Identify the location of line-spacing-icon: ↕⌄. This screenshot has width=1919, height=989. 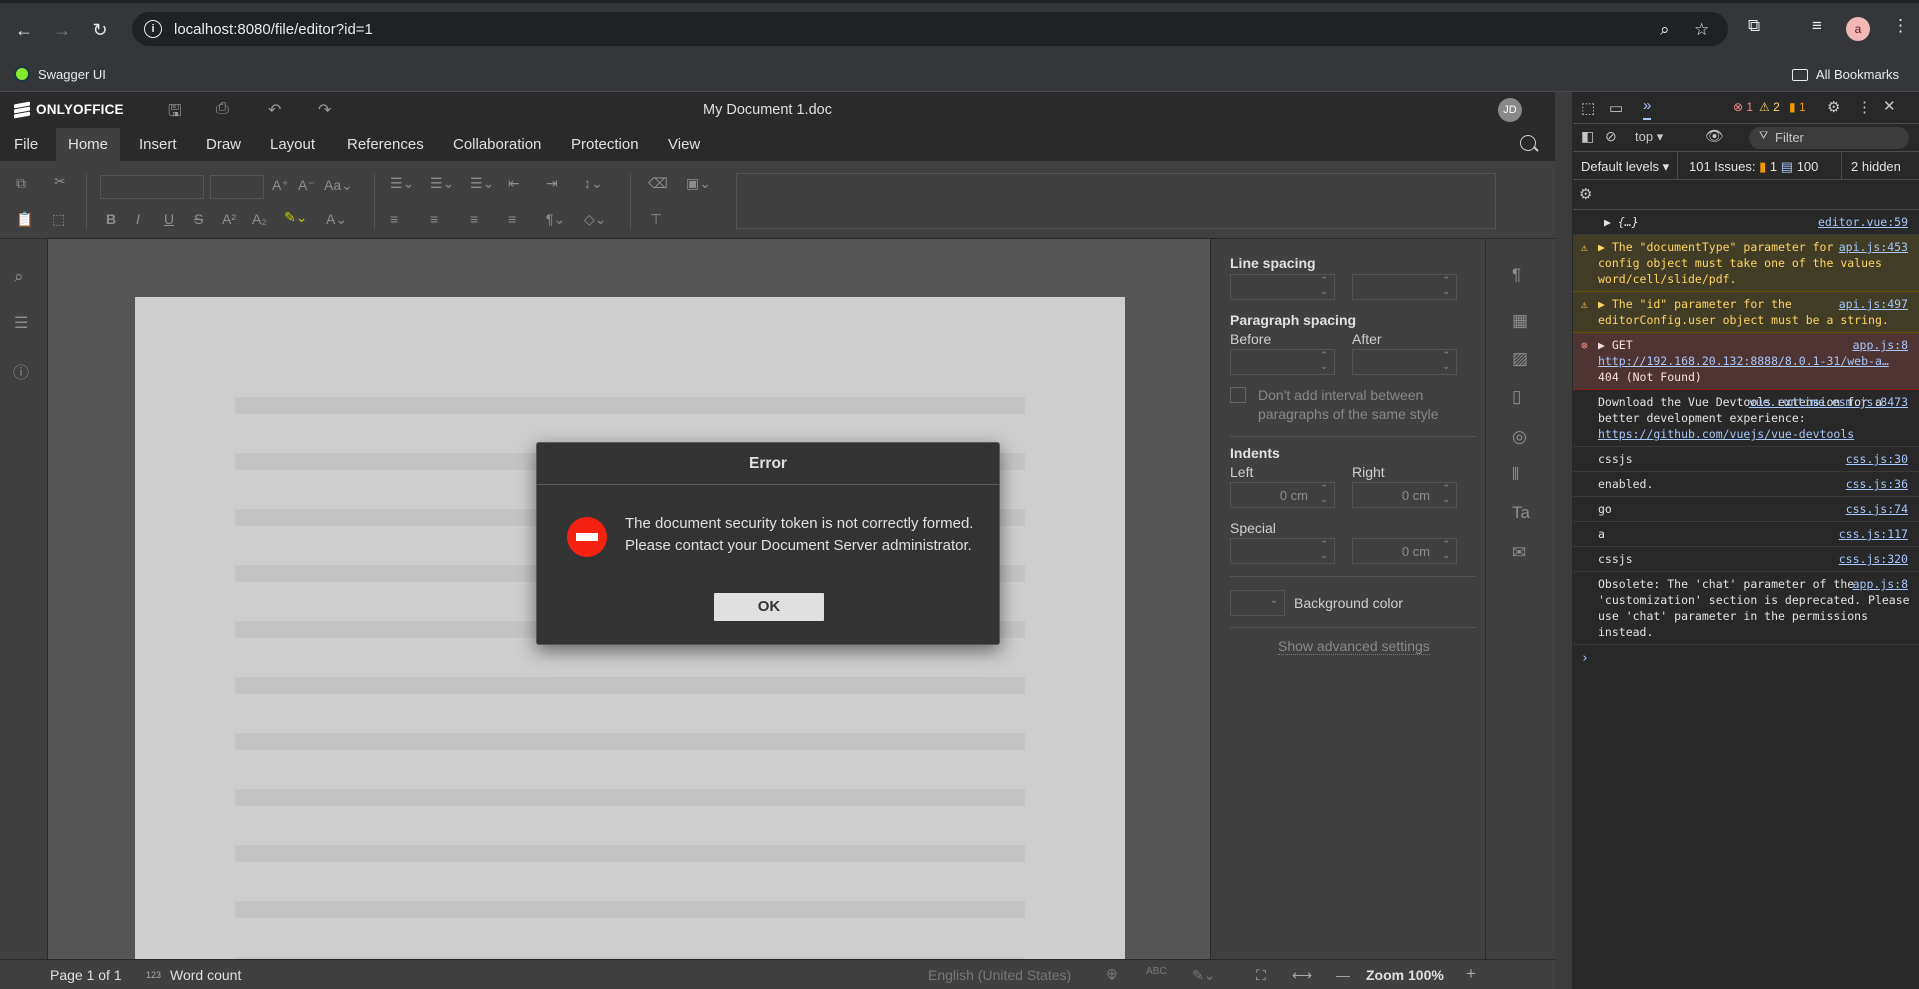
(593, 183).